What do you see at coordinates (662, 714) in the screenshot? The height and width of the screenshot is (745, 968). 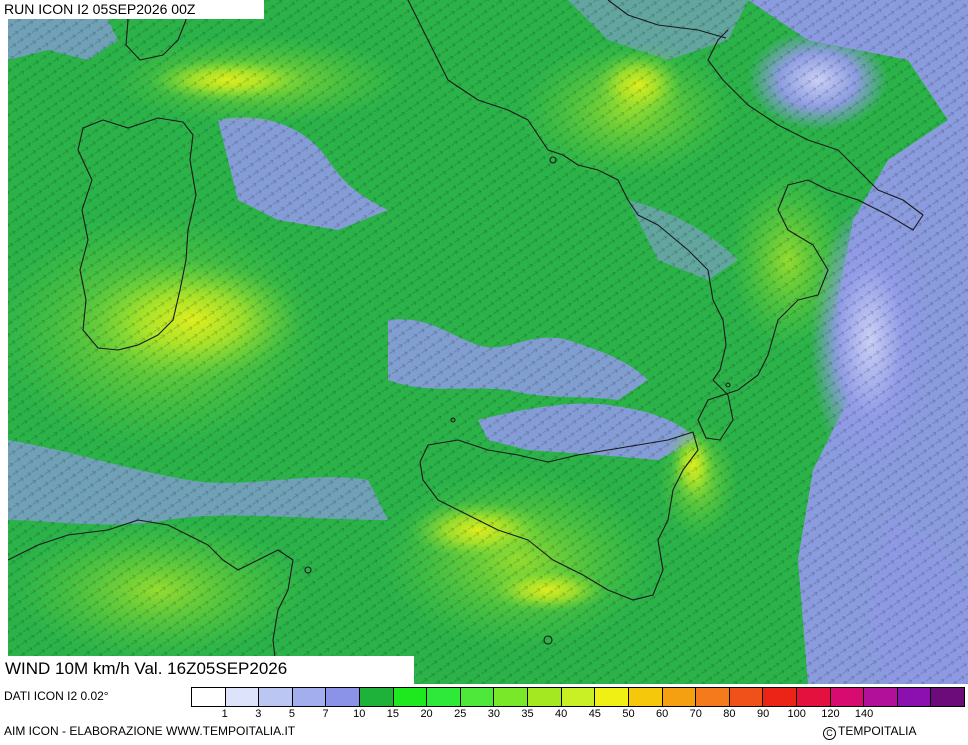 I see `scale-tick-label: 60` at bounding box center [662, 714].